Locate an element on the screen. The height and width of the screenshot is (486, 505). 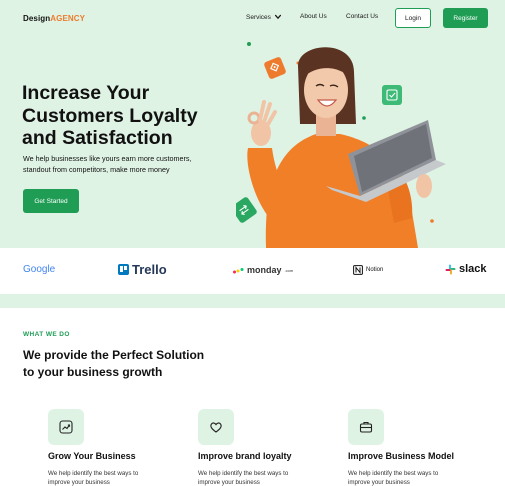
logo-primary: Design is located at coordinates (37, 18).